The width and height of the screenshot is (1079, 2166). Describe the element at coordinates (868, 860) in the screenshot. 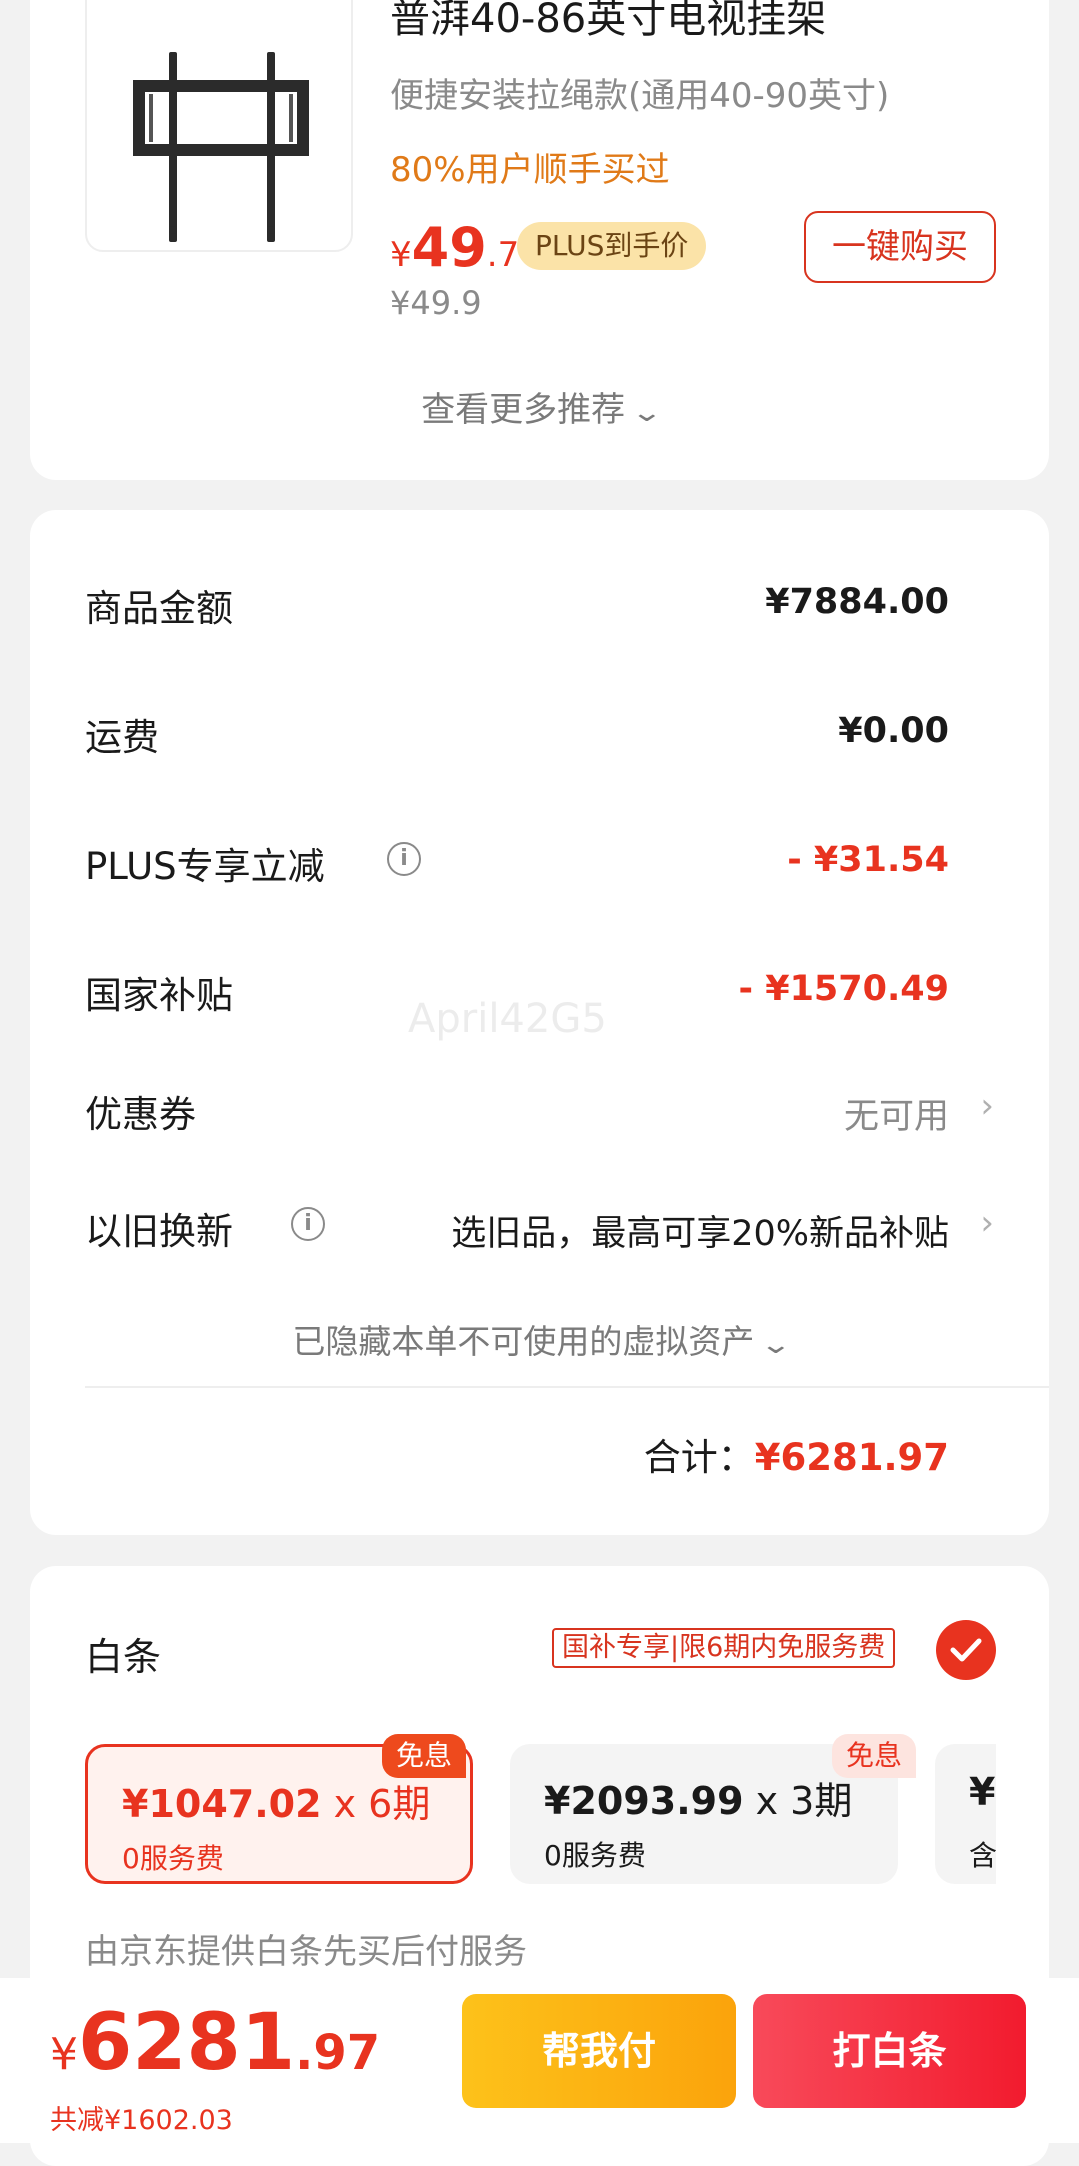

I see `plus-discount-value: - ¥31.54` at that location.